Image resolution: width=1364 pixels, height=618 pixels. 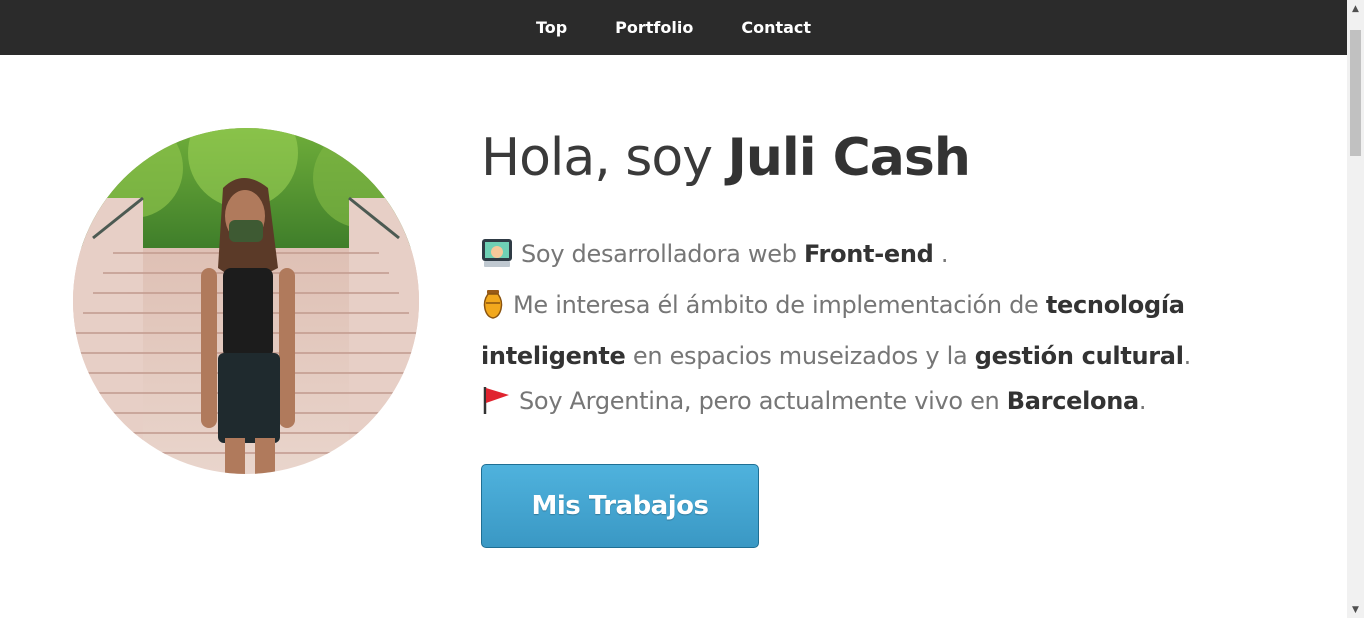 I want to click on bio-line3-suffix: ., so click(x=1142, y=401).